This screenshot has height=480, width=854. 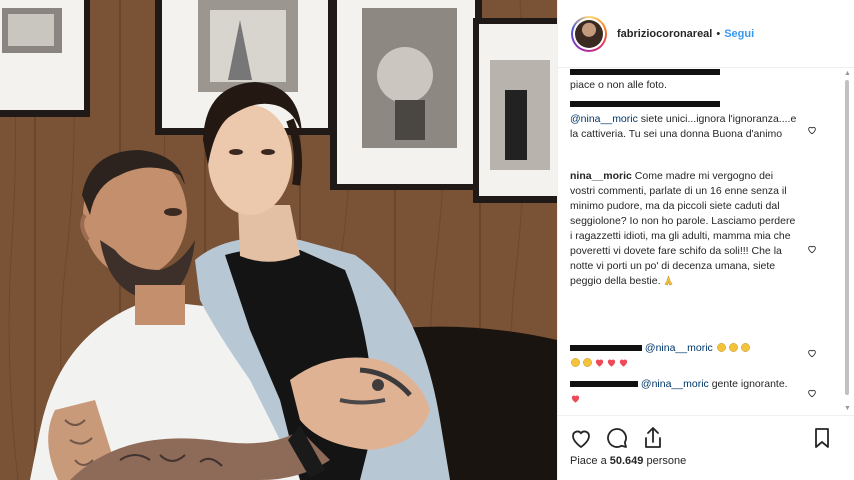 What do you see at coordinates (822, 438) in the screenshot?
I see `bookmark-icon` at bounding box center [822, 438].